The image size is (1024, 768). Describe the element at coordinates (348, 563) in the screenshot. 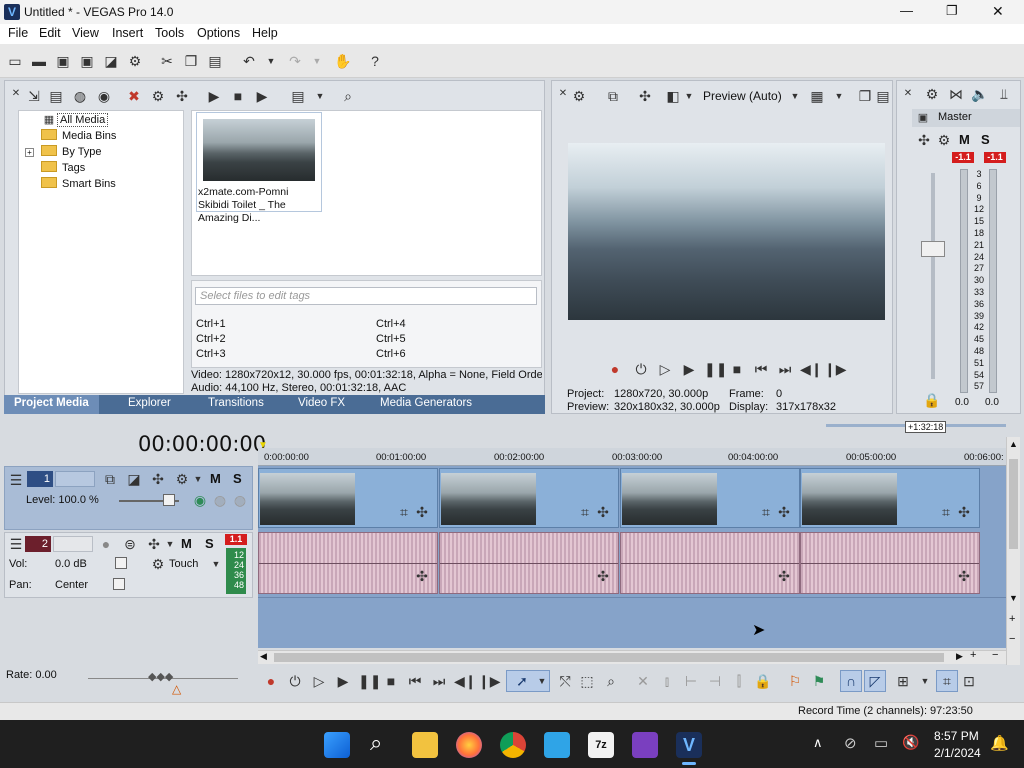

I see `audio-event: ✣` at that location.